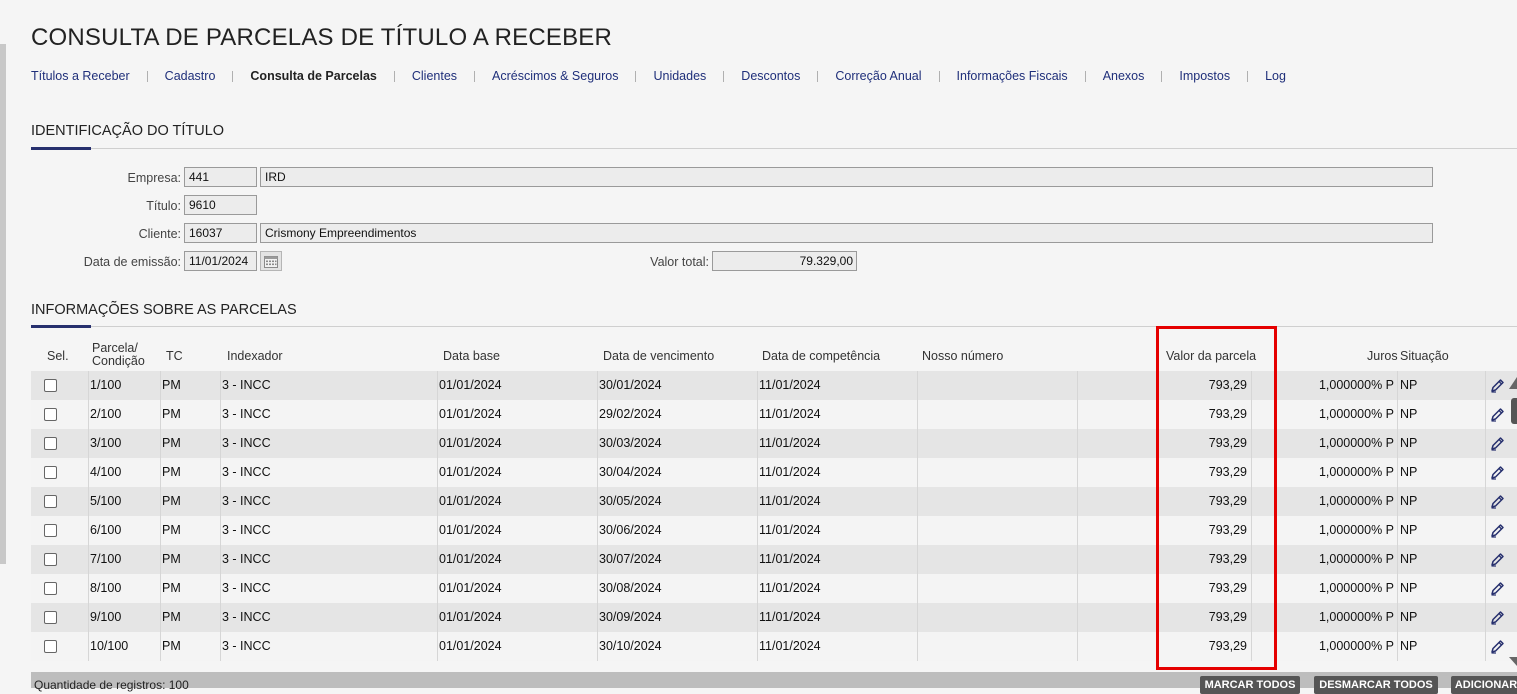 Image resolution: width=1517 pixels, height=694 pixels. What do you see at coordinates (878, 76) in the screenshot?
I see `tab-correcao-anual: Correção Anual` at bounding box center [878, 76].